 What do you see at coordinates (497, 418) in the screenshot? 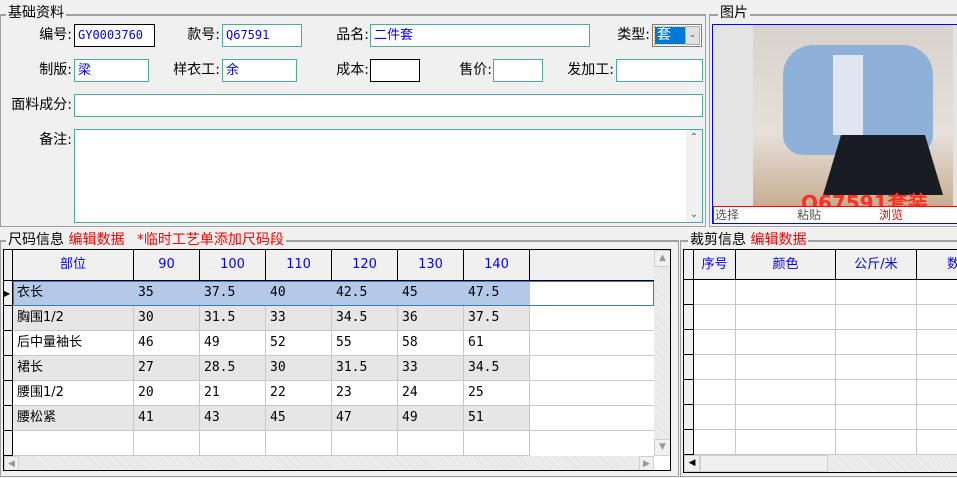
I see `table-cell: 51` at bounding box center [497, 418].